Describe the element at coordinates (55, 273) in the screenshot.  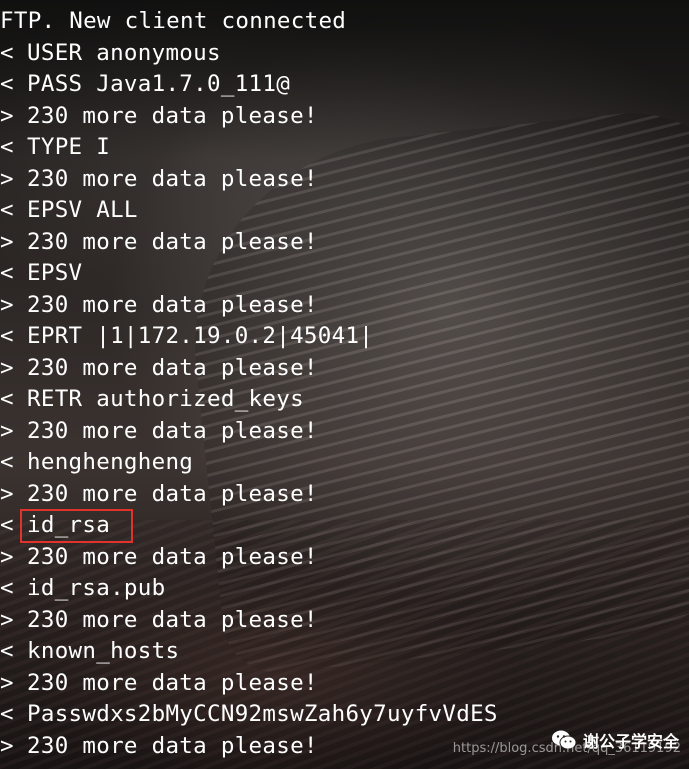
I see `log-line-text: EPSV` at that location.